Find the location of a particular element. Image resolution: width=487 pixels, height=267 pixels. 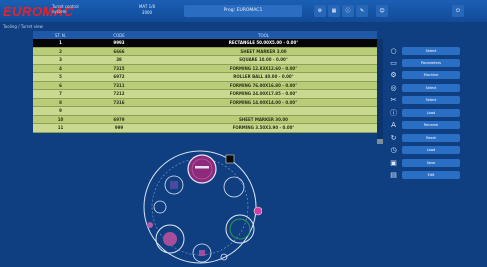

cell-tool: FORMING 12.83X12.60 - 0.00° is located at coordinates (263, 68).